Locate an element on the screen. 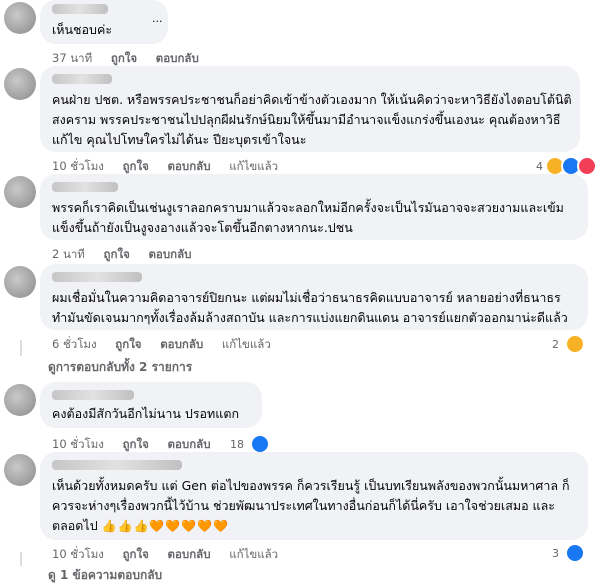  reaction-count: 4 is located at coordinates (539, 166).